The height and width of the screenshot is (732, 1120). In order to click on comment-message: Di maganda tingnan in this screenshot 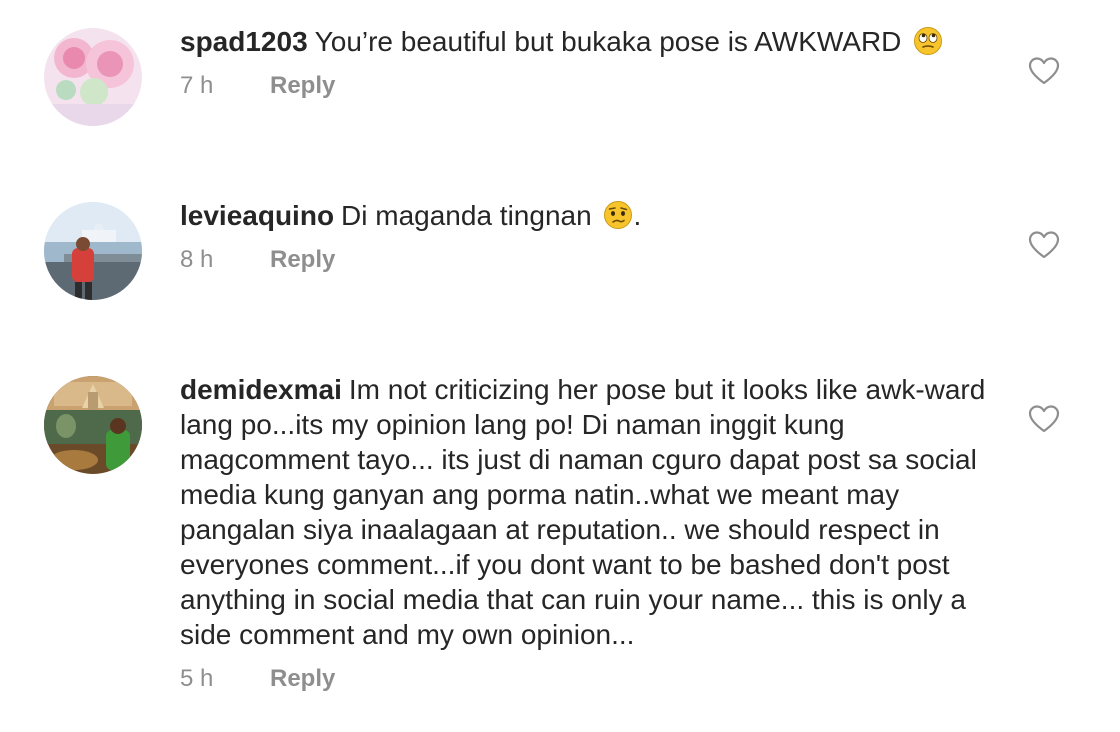, I will do `click(466, 215)`.